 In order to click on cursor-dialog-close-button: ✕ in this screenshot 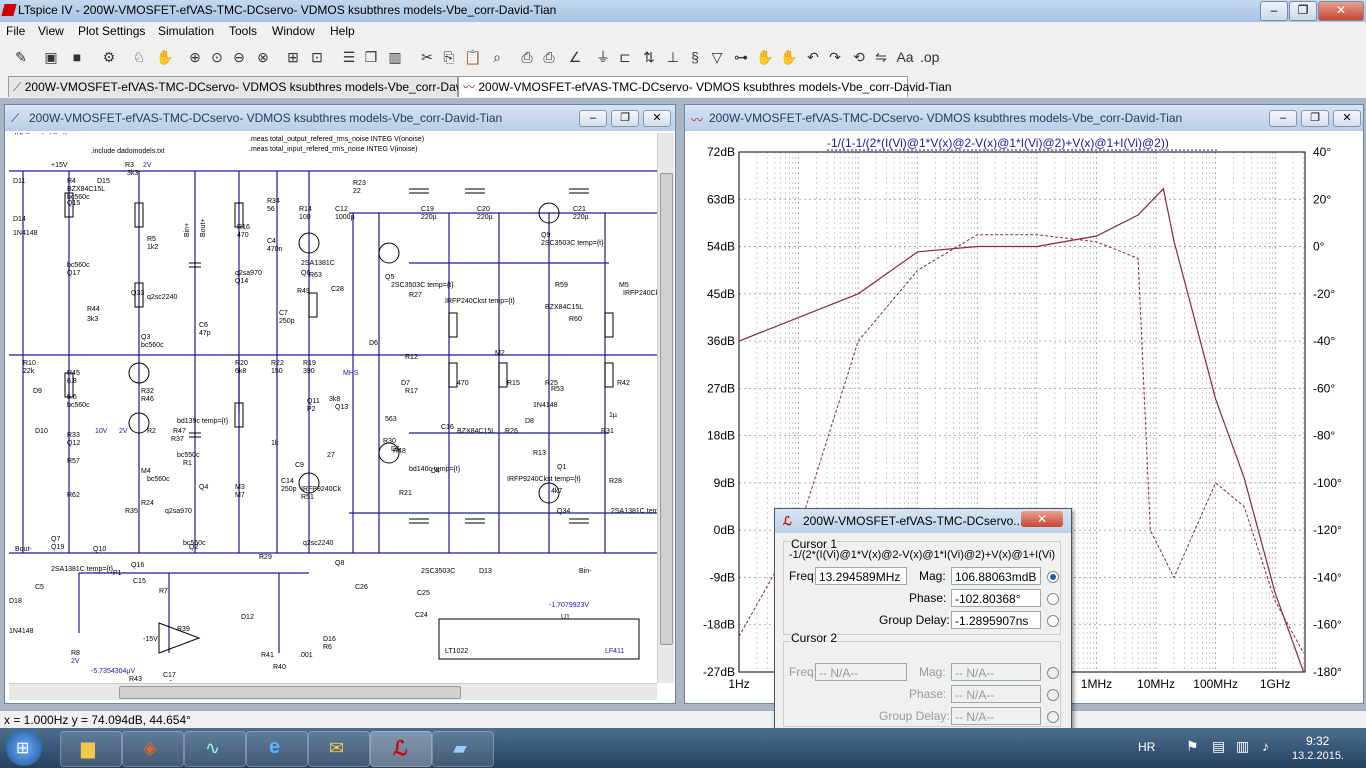, I will do `click(1042, 519)`.